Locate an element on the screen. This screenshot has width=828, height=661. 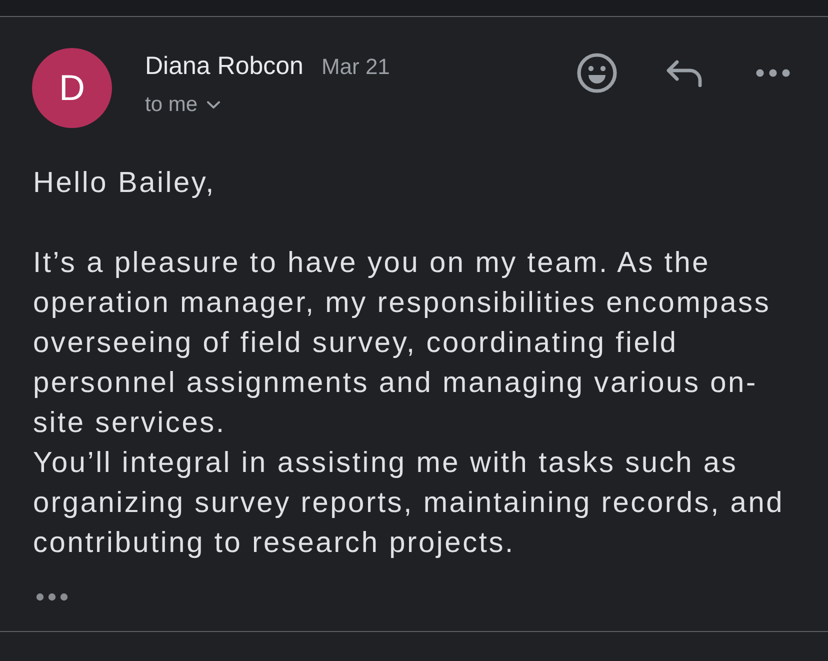
ellipsis-icon is located at coordinates (52, 597).